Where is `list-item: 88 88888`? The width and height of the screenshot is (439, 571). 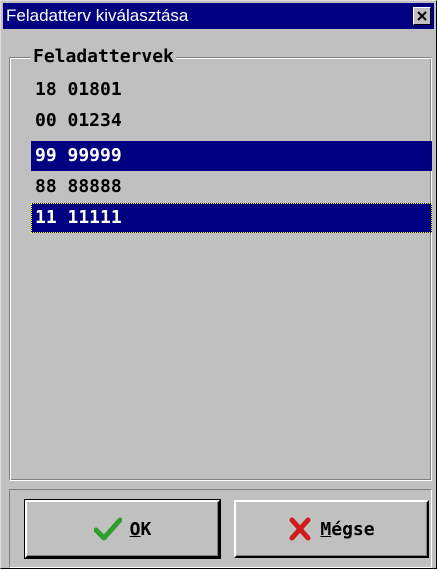 list-item: 88 88888 is located at coordinates (231, 187).